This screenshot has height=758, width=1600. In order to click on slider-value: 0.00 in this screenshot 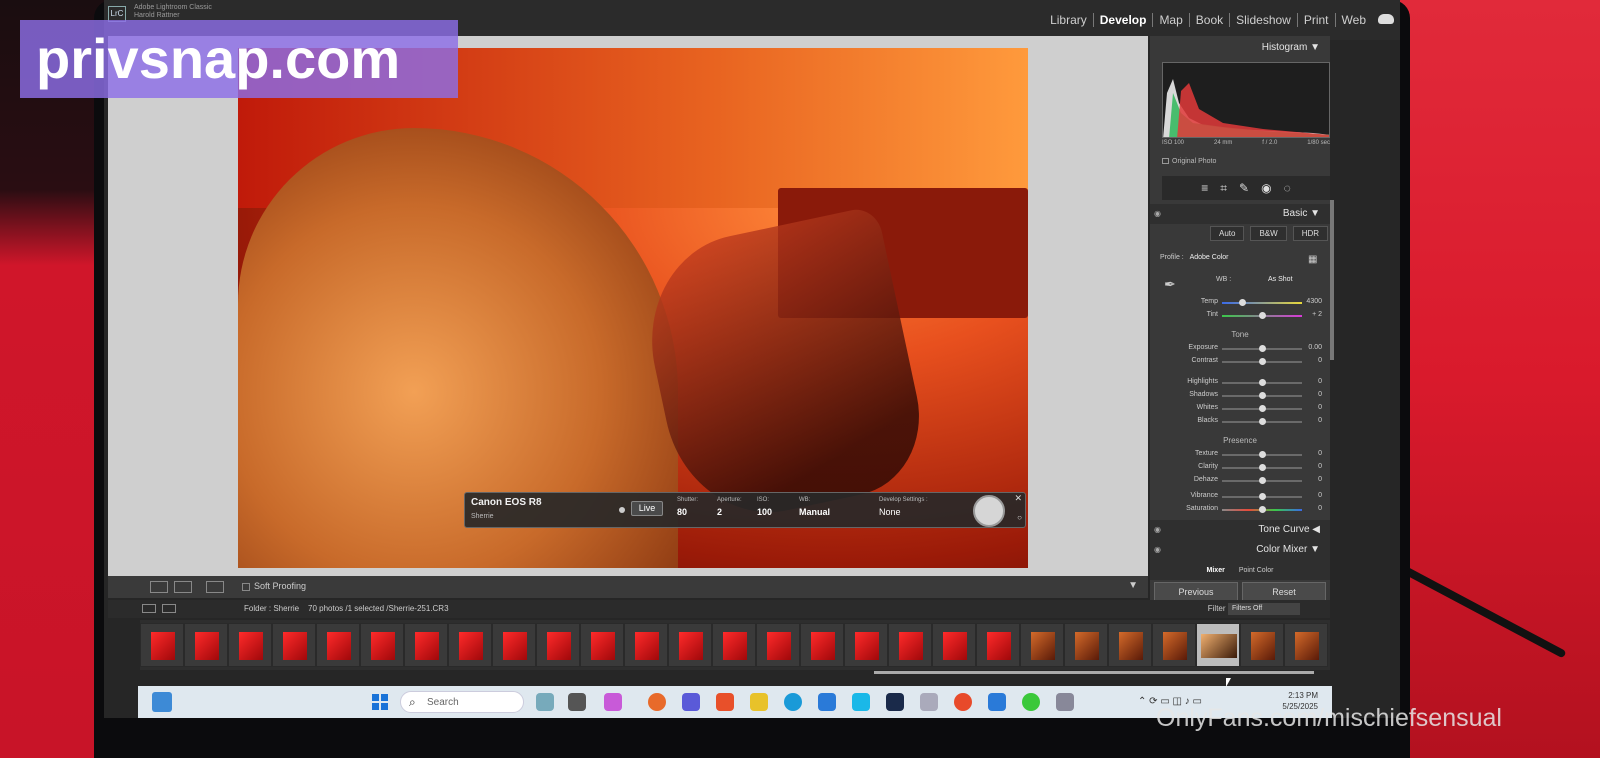, I will do `click(1315, 347)`.